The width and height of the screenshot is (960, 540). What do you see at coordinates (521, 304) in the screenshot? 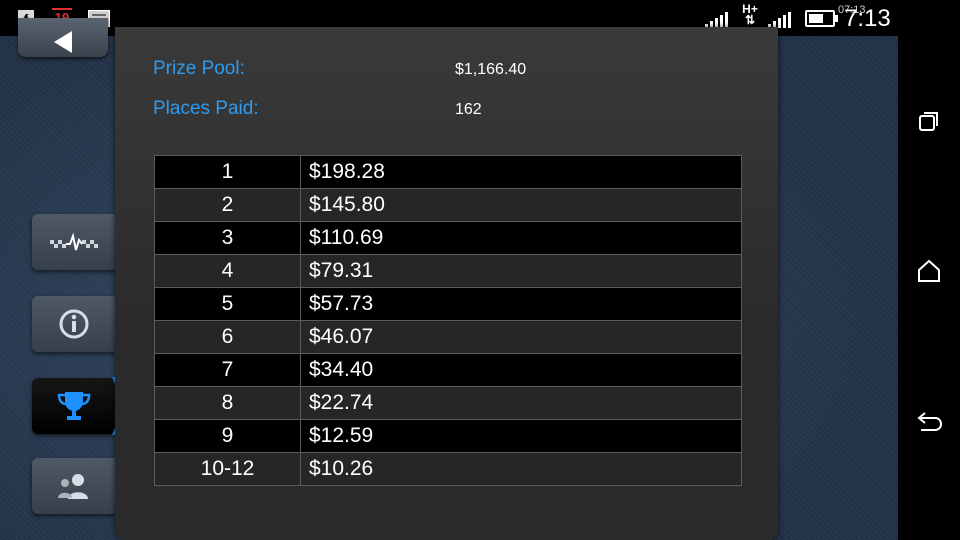
I see `amount-cell: $57.73` at bounding box center [521, 304].